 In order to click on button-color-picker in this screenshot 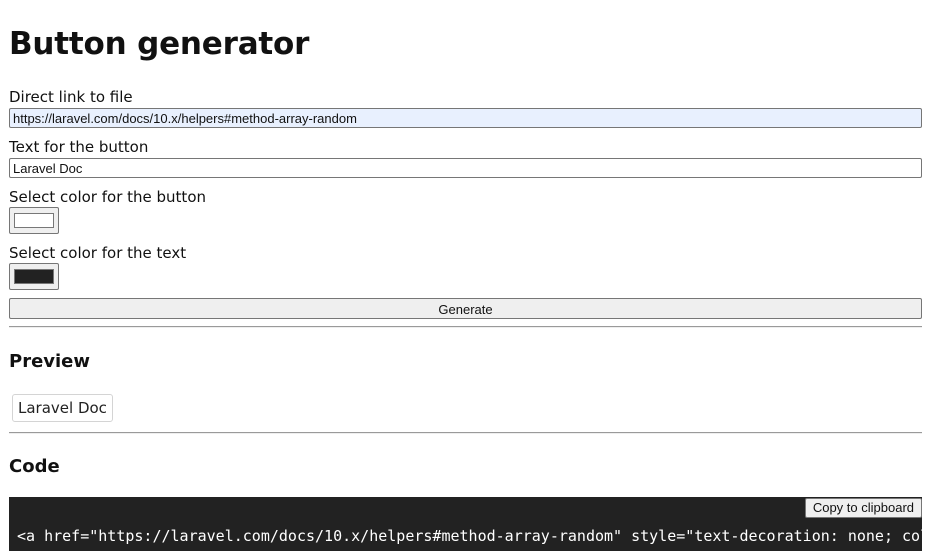, I will do `click(34, 220)`.